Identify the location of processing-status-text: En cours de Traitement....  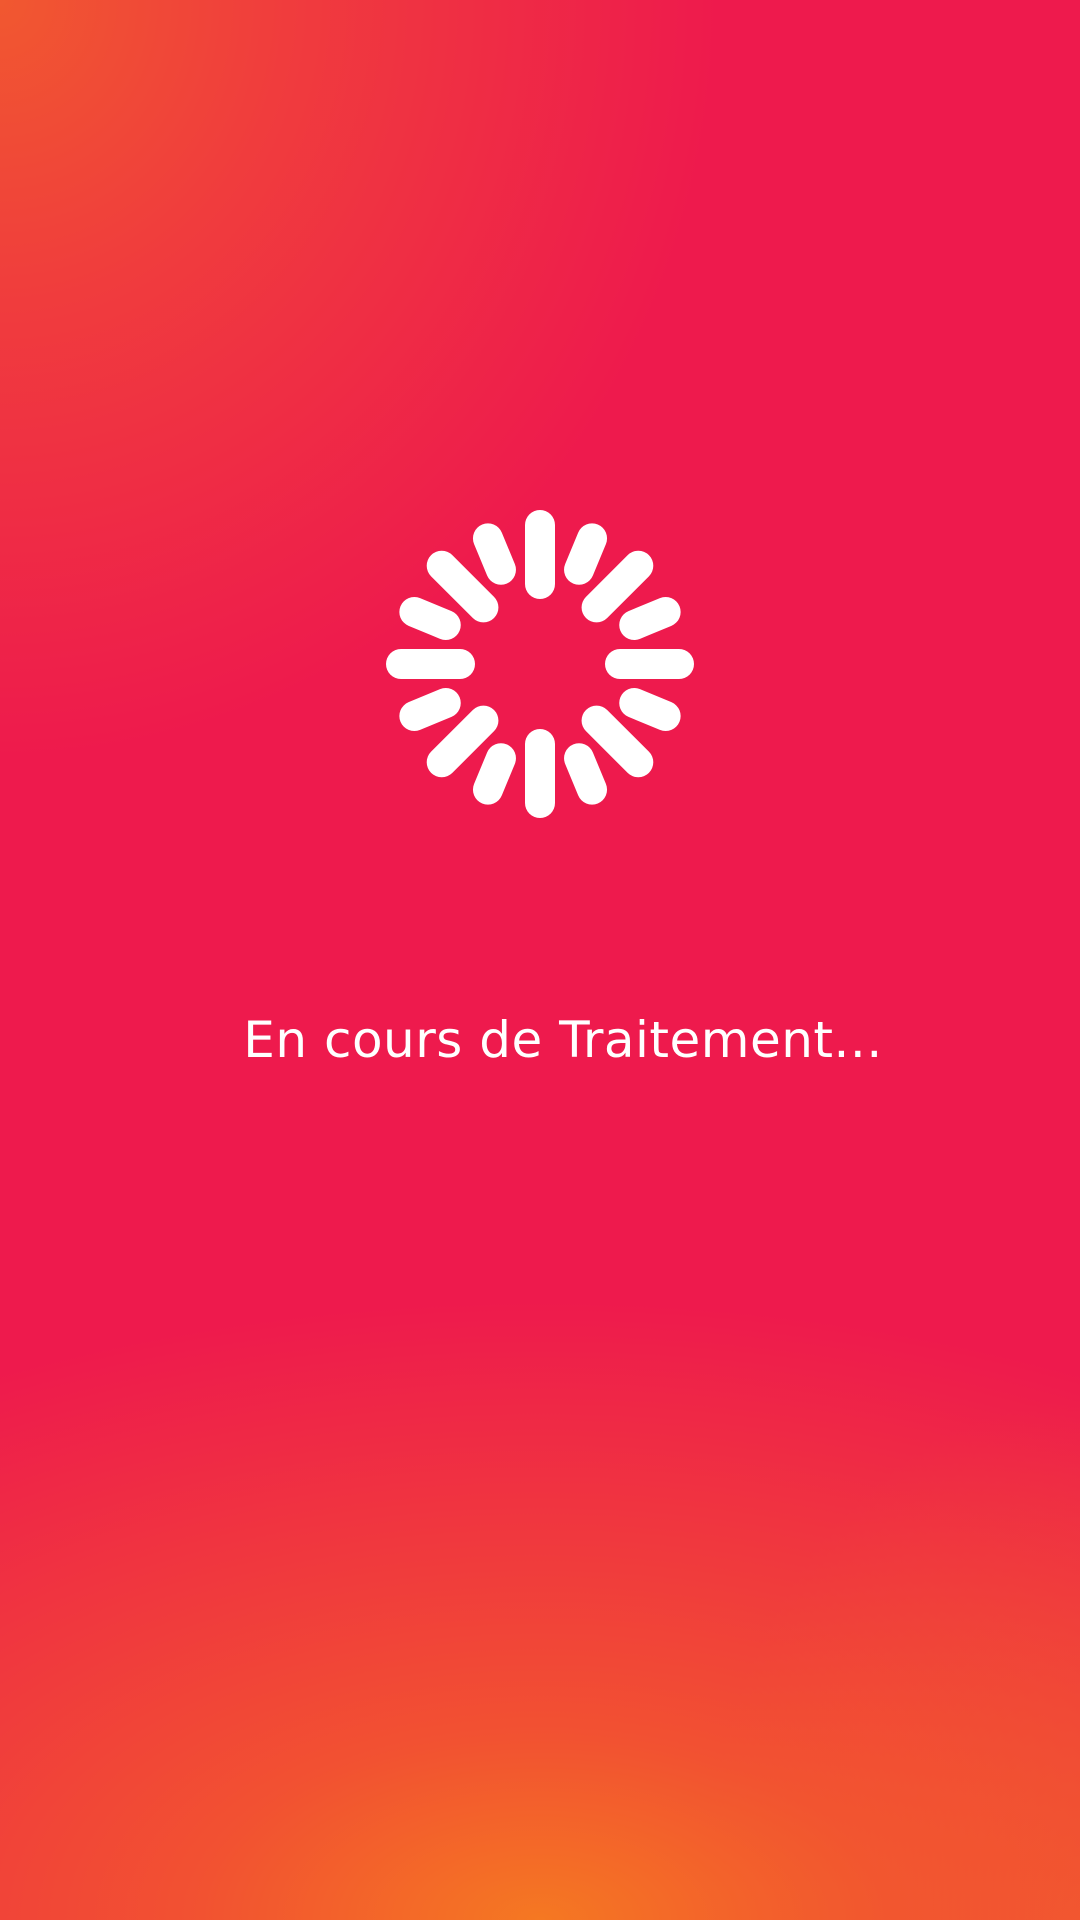
(563, 1040).